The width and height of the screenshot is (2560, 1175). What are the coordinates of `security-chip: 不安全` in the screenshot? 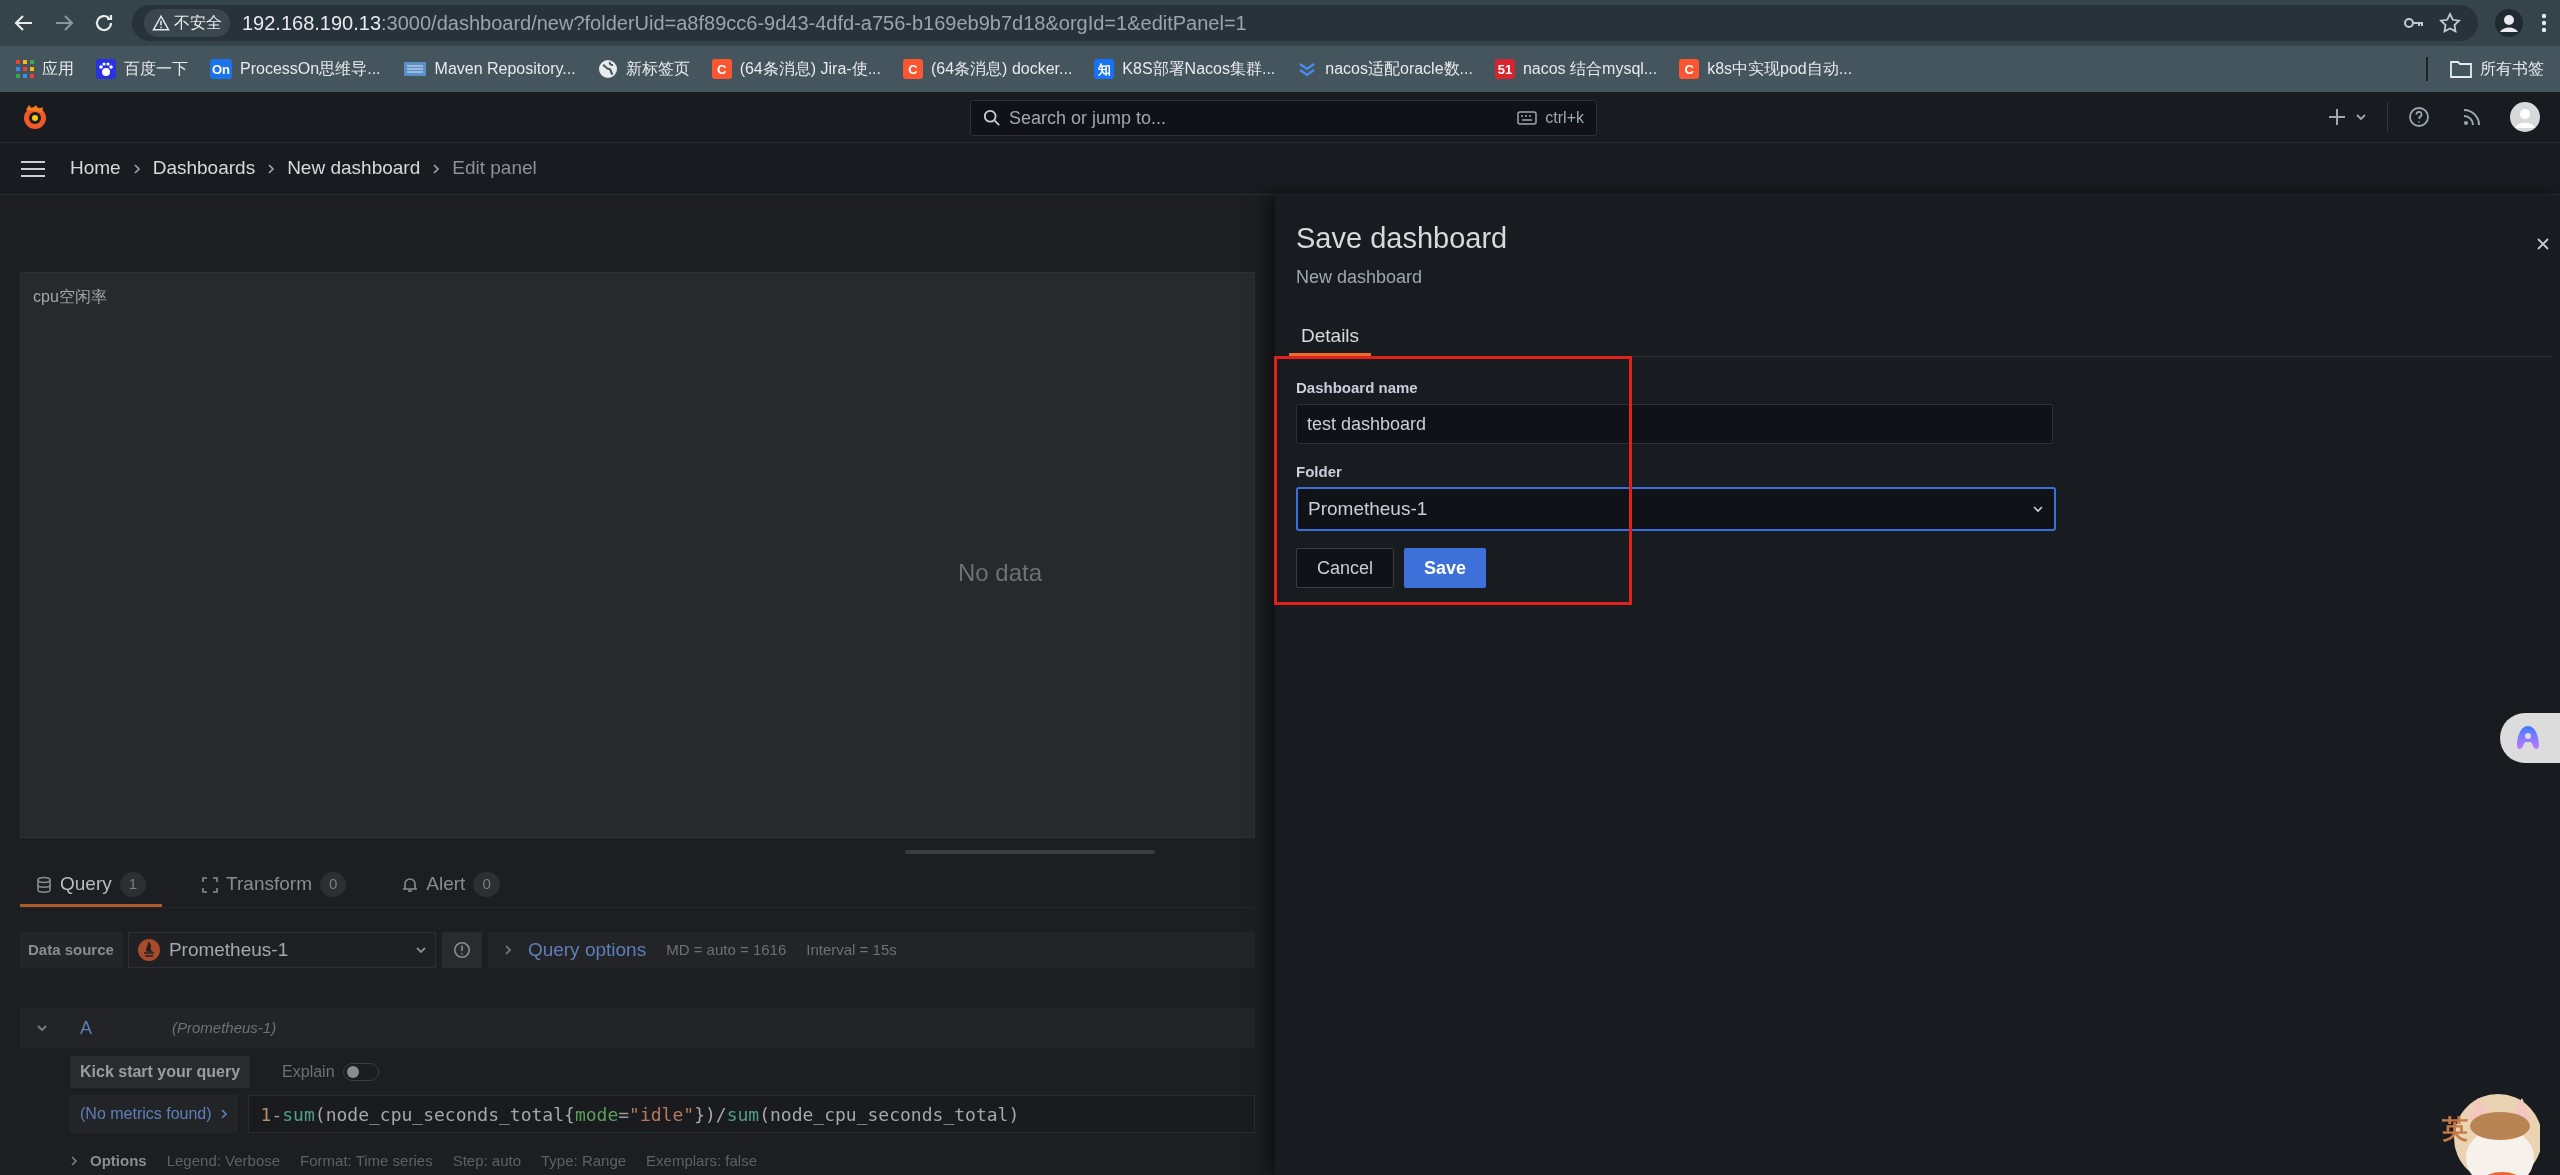 It's located at (187, 23).